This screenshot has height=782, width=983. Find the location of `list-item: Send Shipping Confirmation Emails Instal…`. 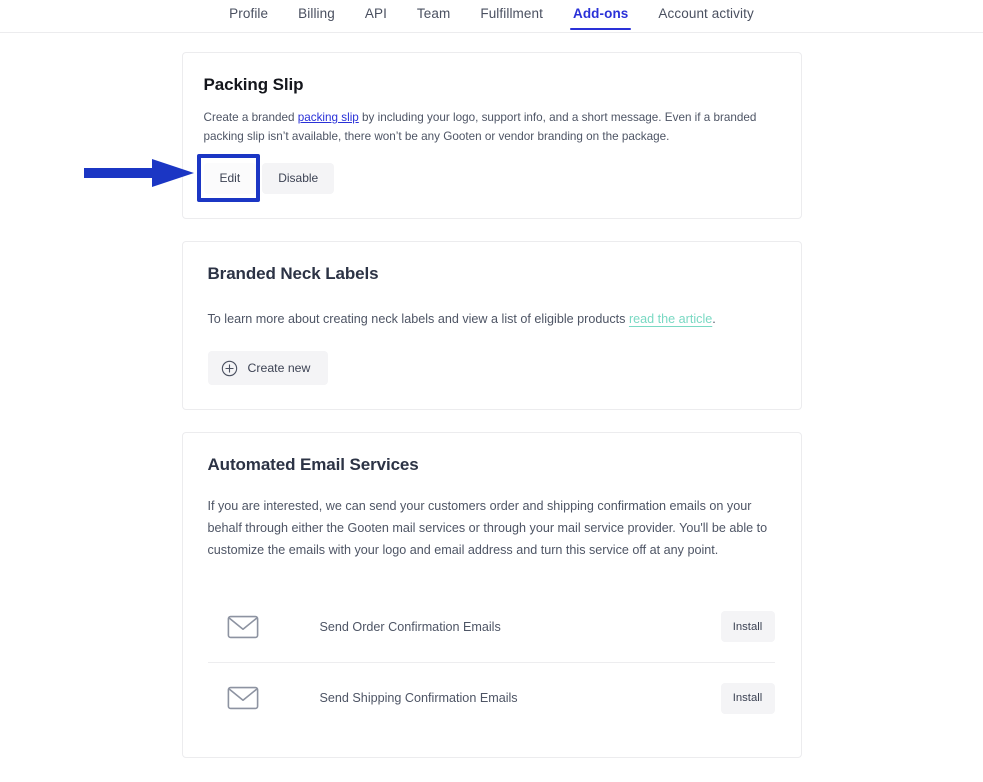

list-item: Send Shipping Confirmation Emails Instal… is located at coordinates (491, 697).